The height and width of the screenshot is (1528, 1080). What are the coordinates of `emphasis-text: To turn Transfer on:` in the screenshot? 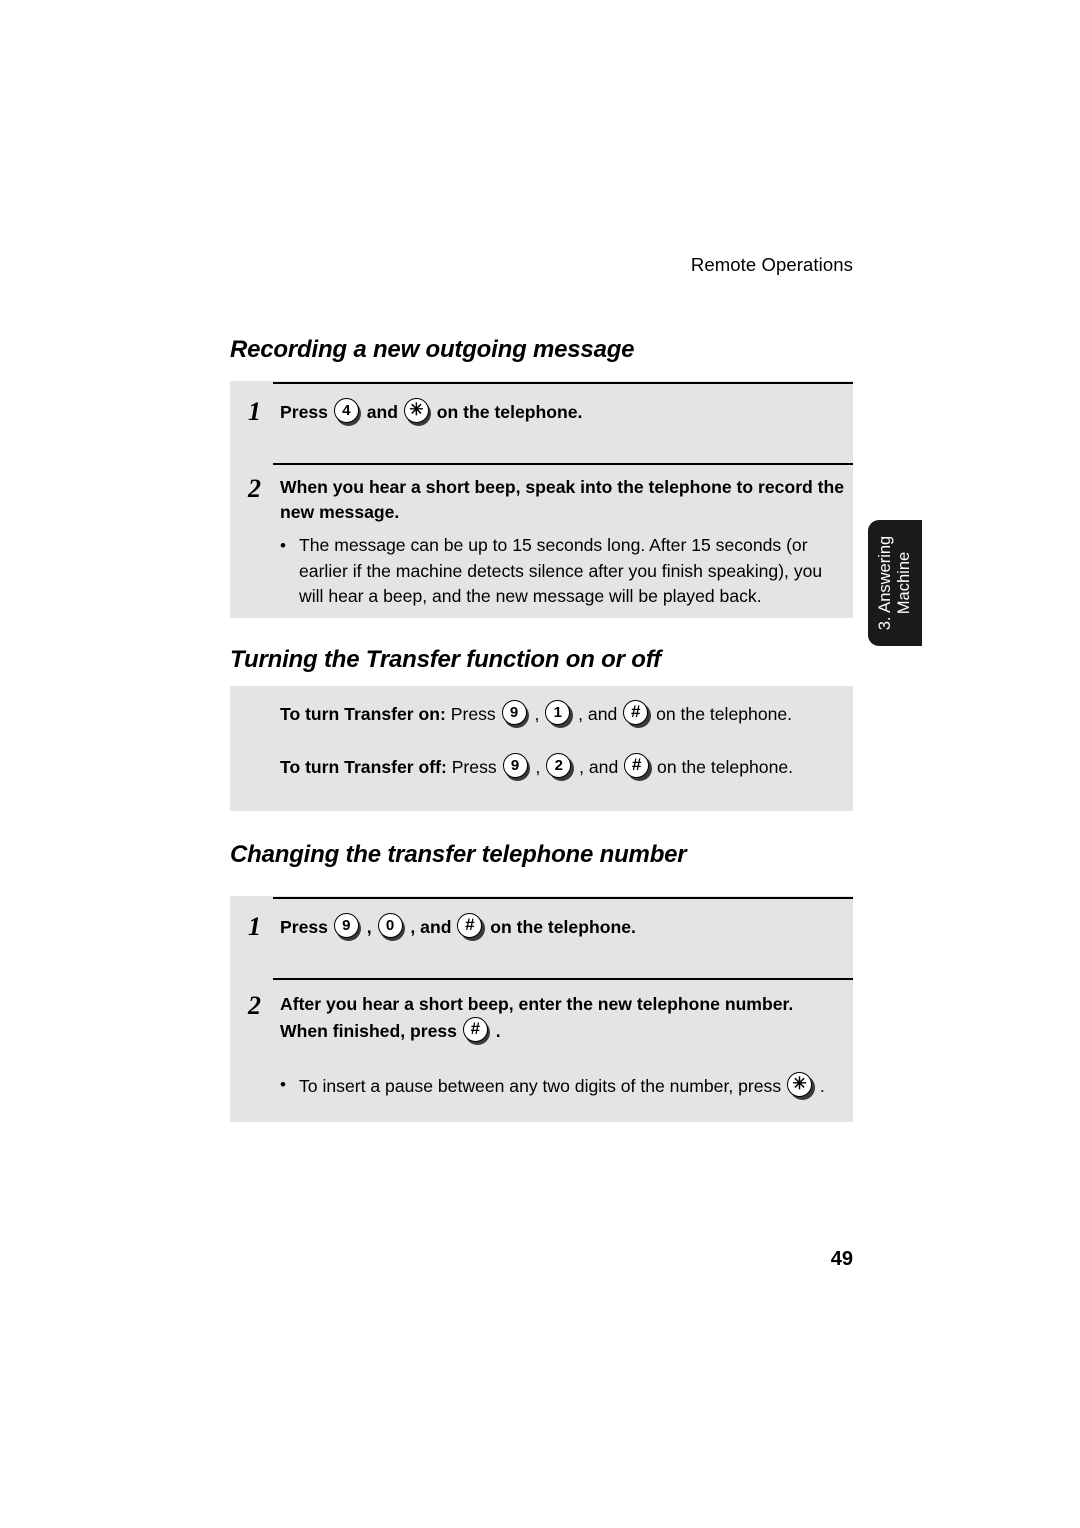 It's located at (363, 714).